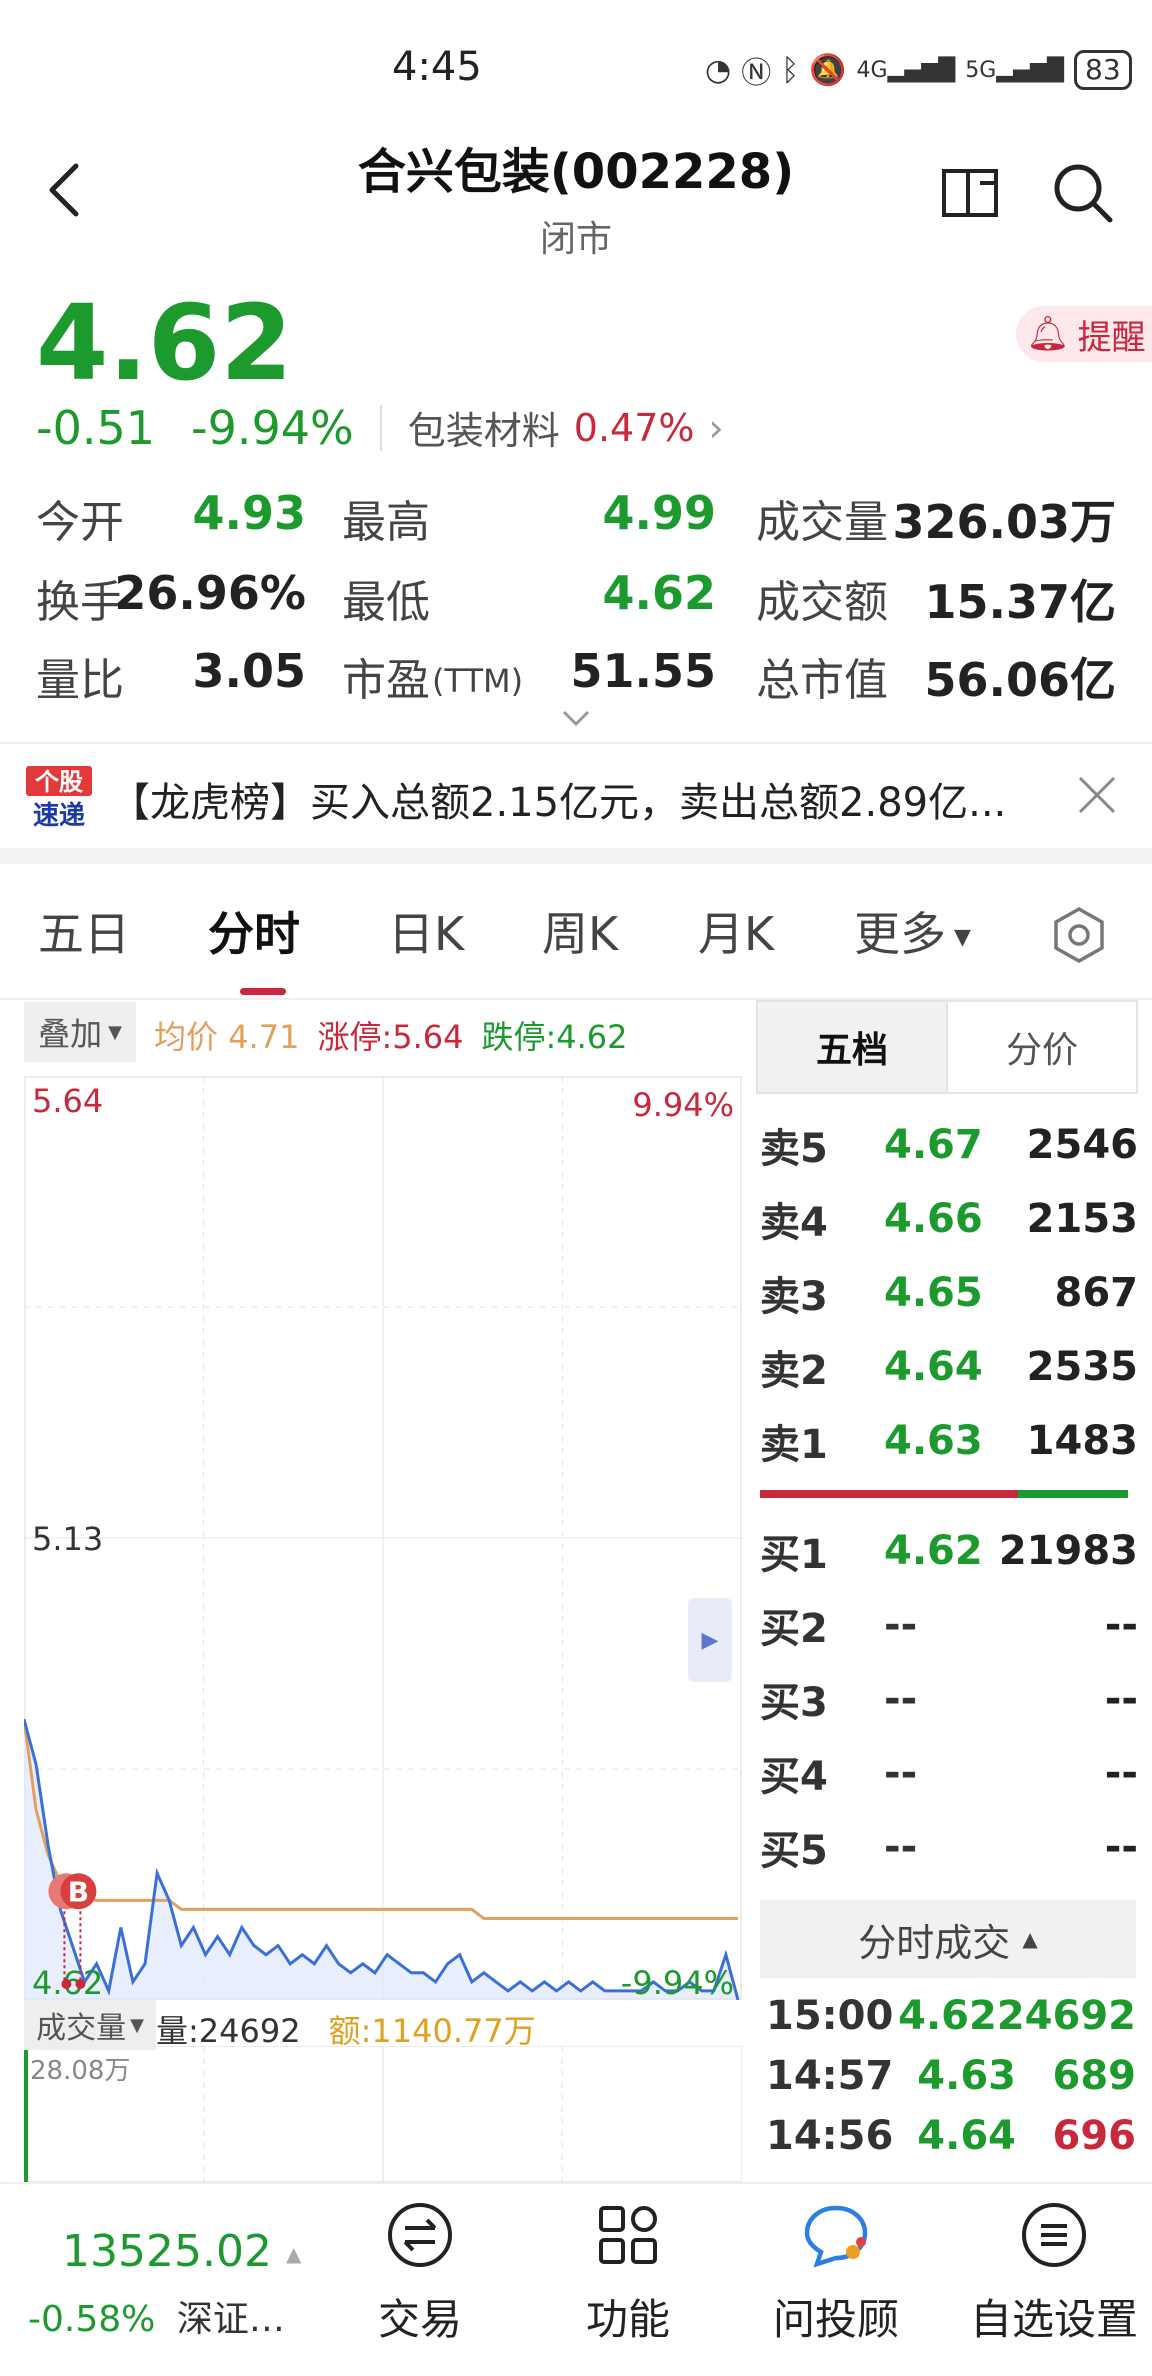  What do you see at coordinates (96, 427) in the screenshot?
I see `price-change: -0.51` at bounding box center [96, 427].